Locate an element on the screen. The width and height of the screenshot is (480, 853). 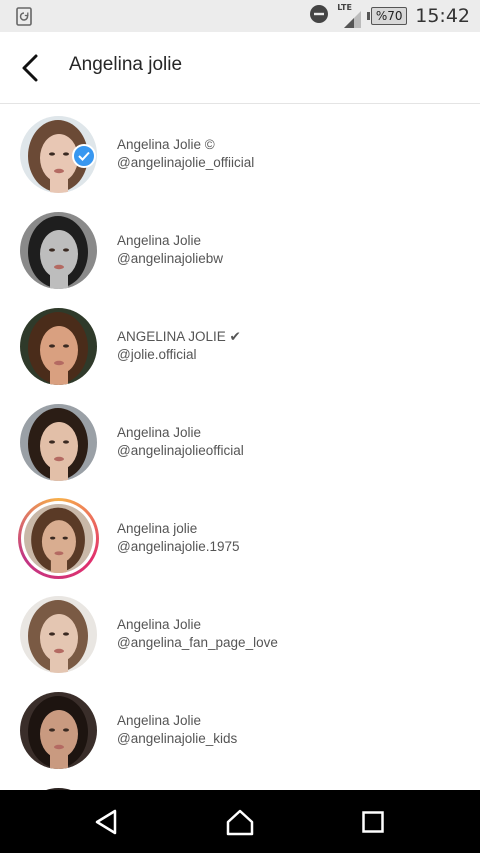
account-username: @angelina_fan_page_love is located at coordinates (197, 642).